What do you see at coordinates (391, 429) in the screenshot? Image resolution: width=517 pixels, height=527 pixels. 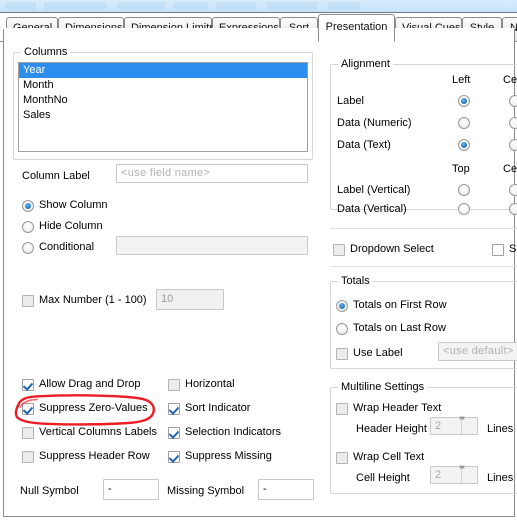 I see `header-height-label: Header Height` at bounding box center [391, 429].